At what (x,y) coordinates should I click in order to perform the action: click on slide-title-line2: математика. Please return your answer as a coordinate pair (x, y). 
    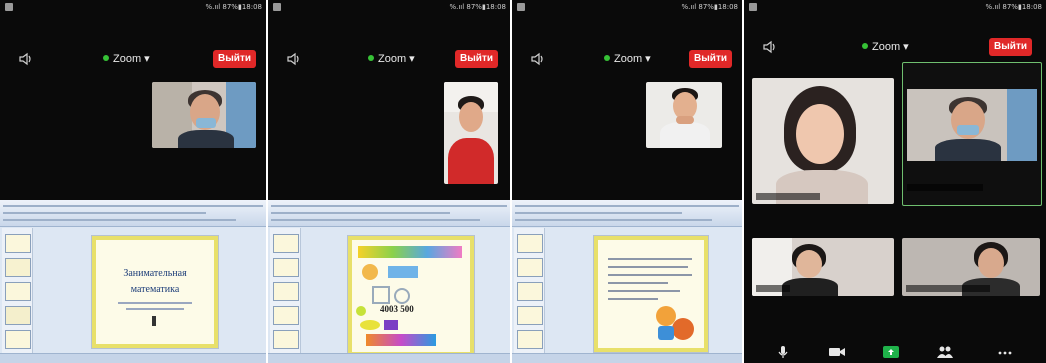
    Looking at the image, I should click on (155, 289).